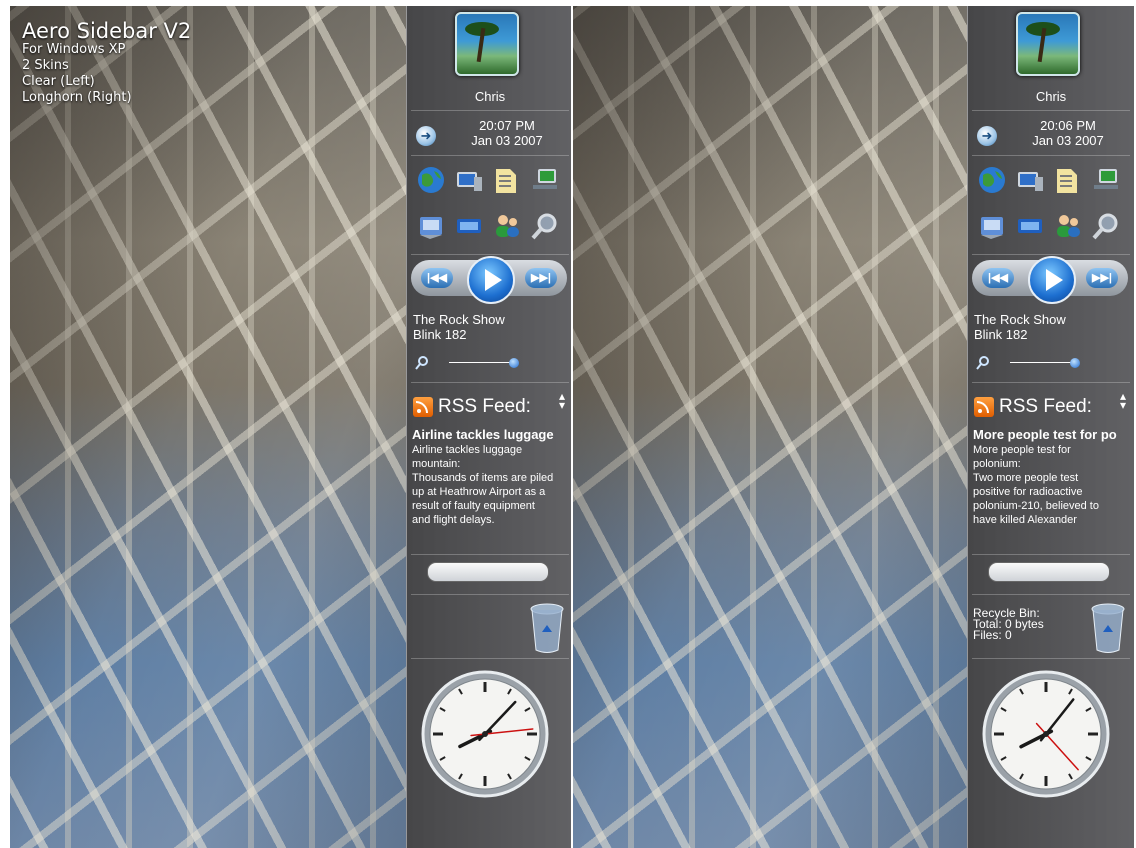 Image resolution: width=1136 pixels, height=848 pixels. Describe the element at coordinates (467, 450) in the screenshot. I see `rss-line: Airline tackles luggage` at that location.